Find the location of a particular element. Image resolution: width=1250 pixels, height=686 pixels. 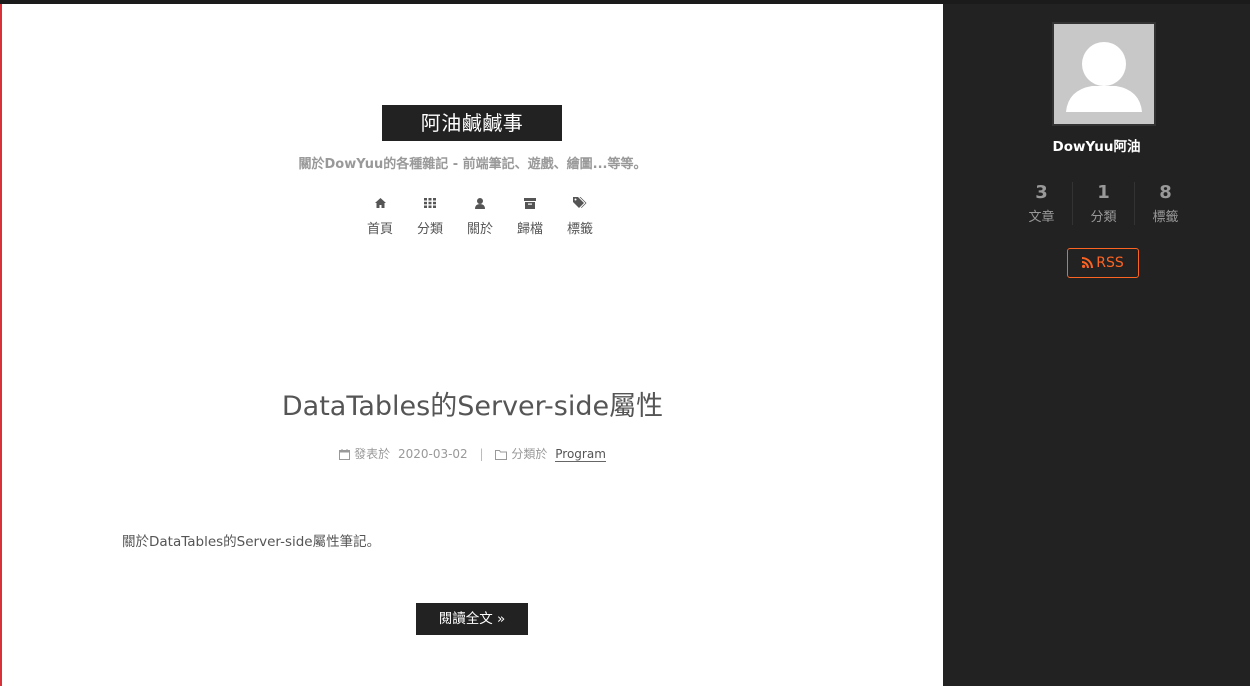

nav-label: 關於 is located at coordinates (479, 229).